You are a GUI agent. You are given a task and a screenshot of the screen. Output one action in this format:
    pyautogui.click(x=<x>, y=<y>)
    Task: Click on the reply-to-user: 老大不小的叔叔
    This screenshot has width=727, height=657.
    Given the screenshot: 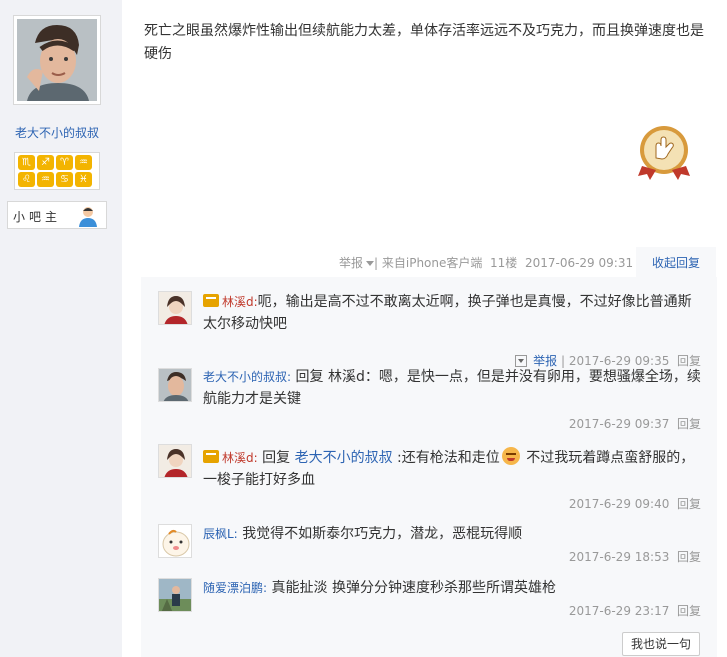 What is the action you would take?
    pyautogui.click(x=344, y=458)
    